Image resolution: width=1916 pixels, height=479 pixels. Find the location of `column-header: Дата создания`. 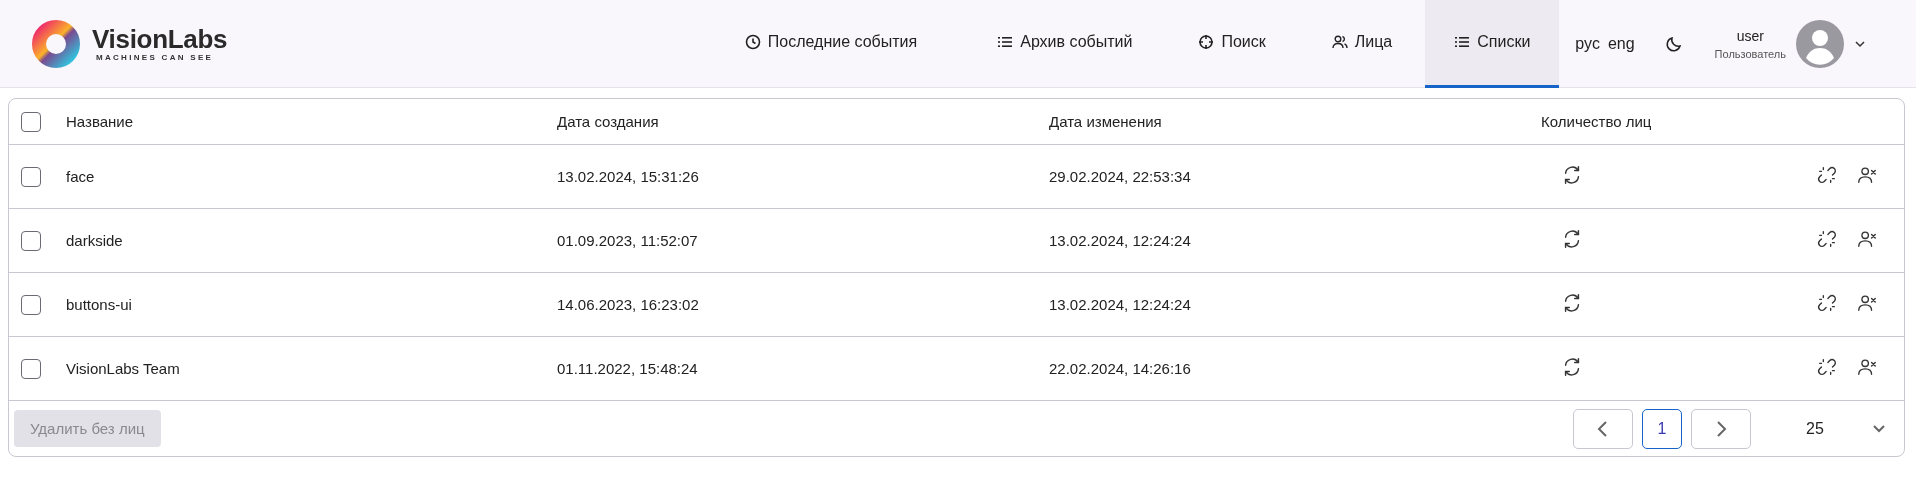

column-header: Дата создания is located at coordinates (608, 121).